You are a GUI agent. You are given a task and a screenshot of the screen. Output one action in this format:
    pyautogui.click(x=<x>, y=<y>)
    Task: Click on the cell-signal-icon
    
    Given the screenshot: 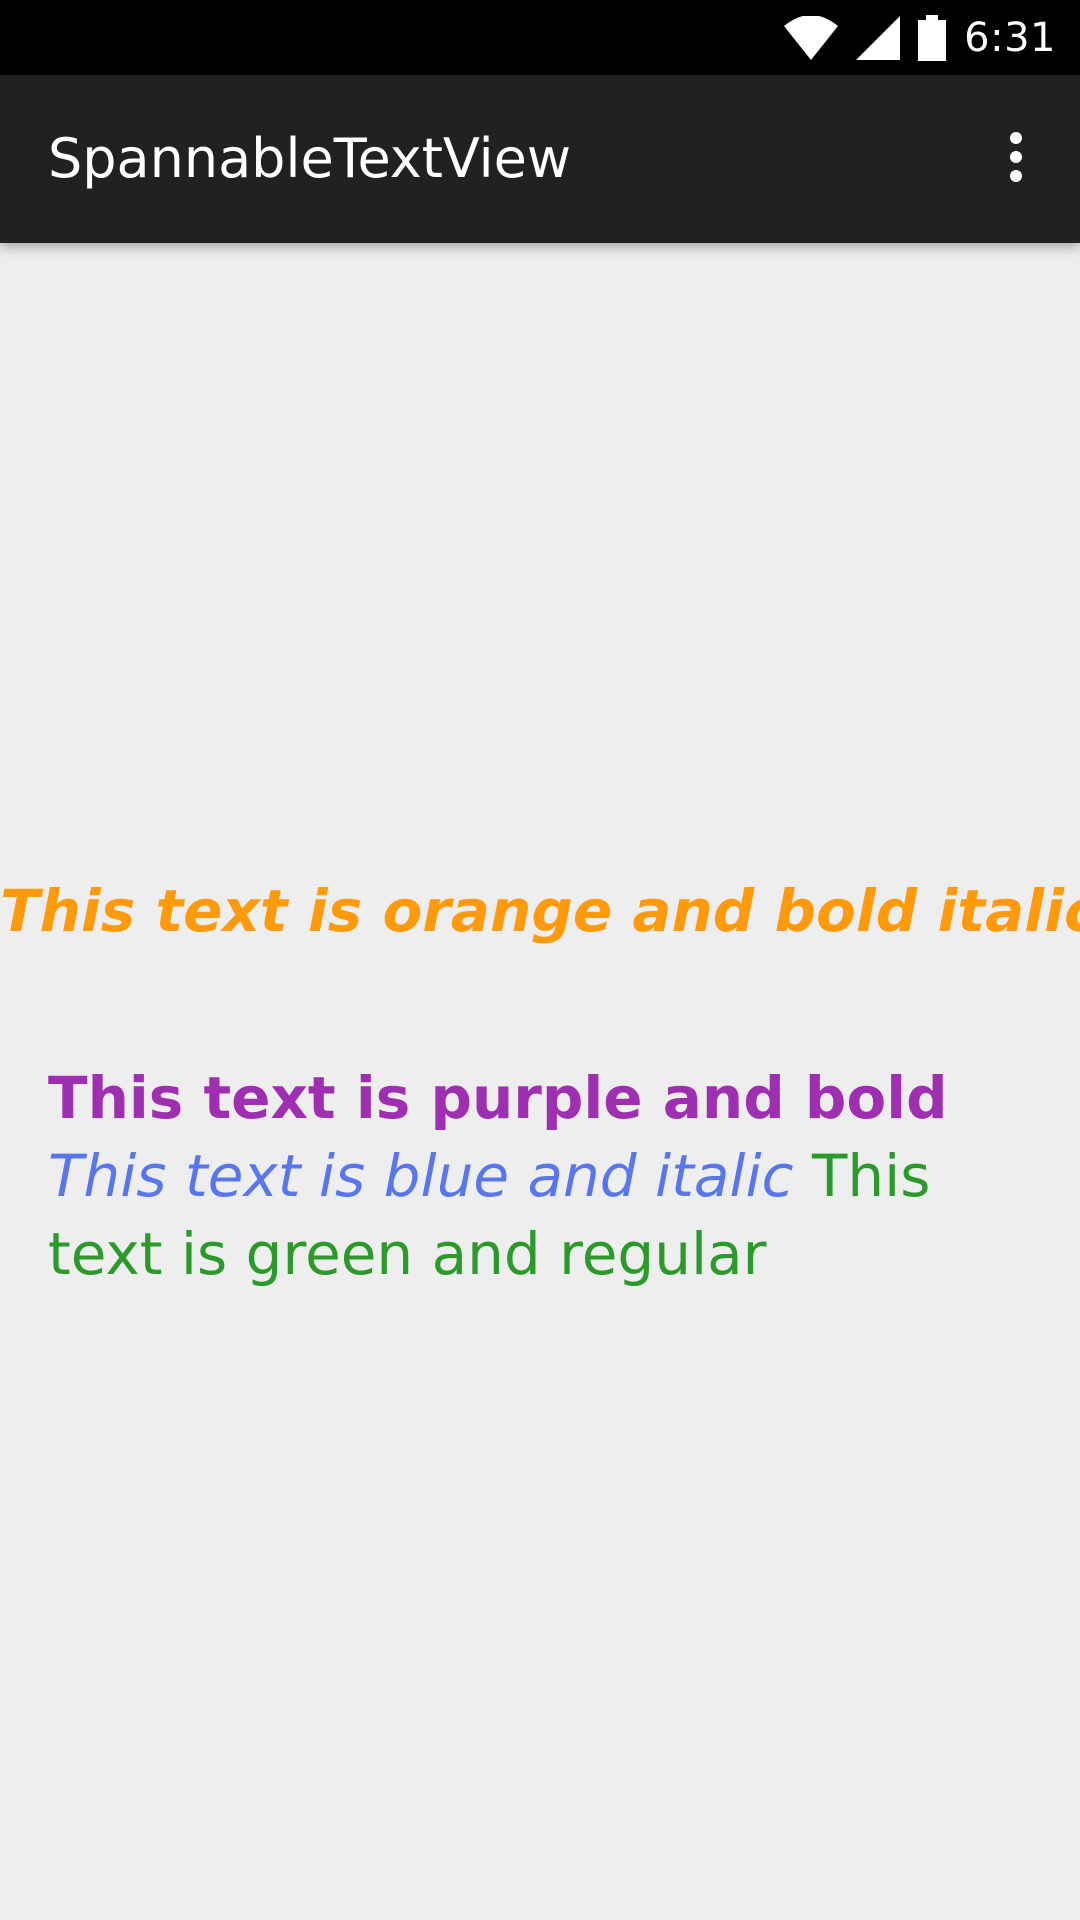 What is the action you would take?
    pyautogui.click(x=878, y=37)
    